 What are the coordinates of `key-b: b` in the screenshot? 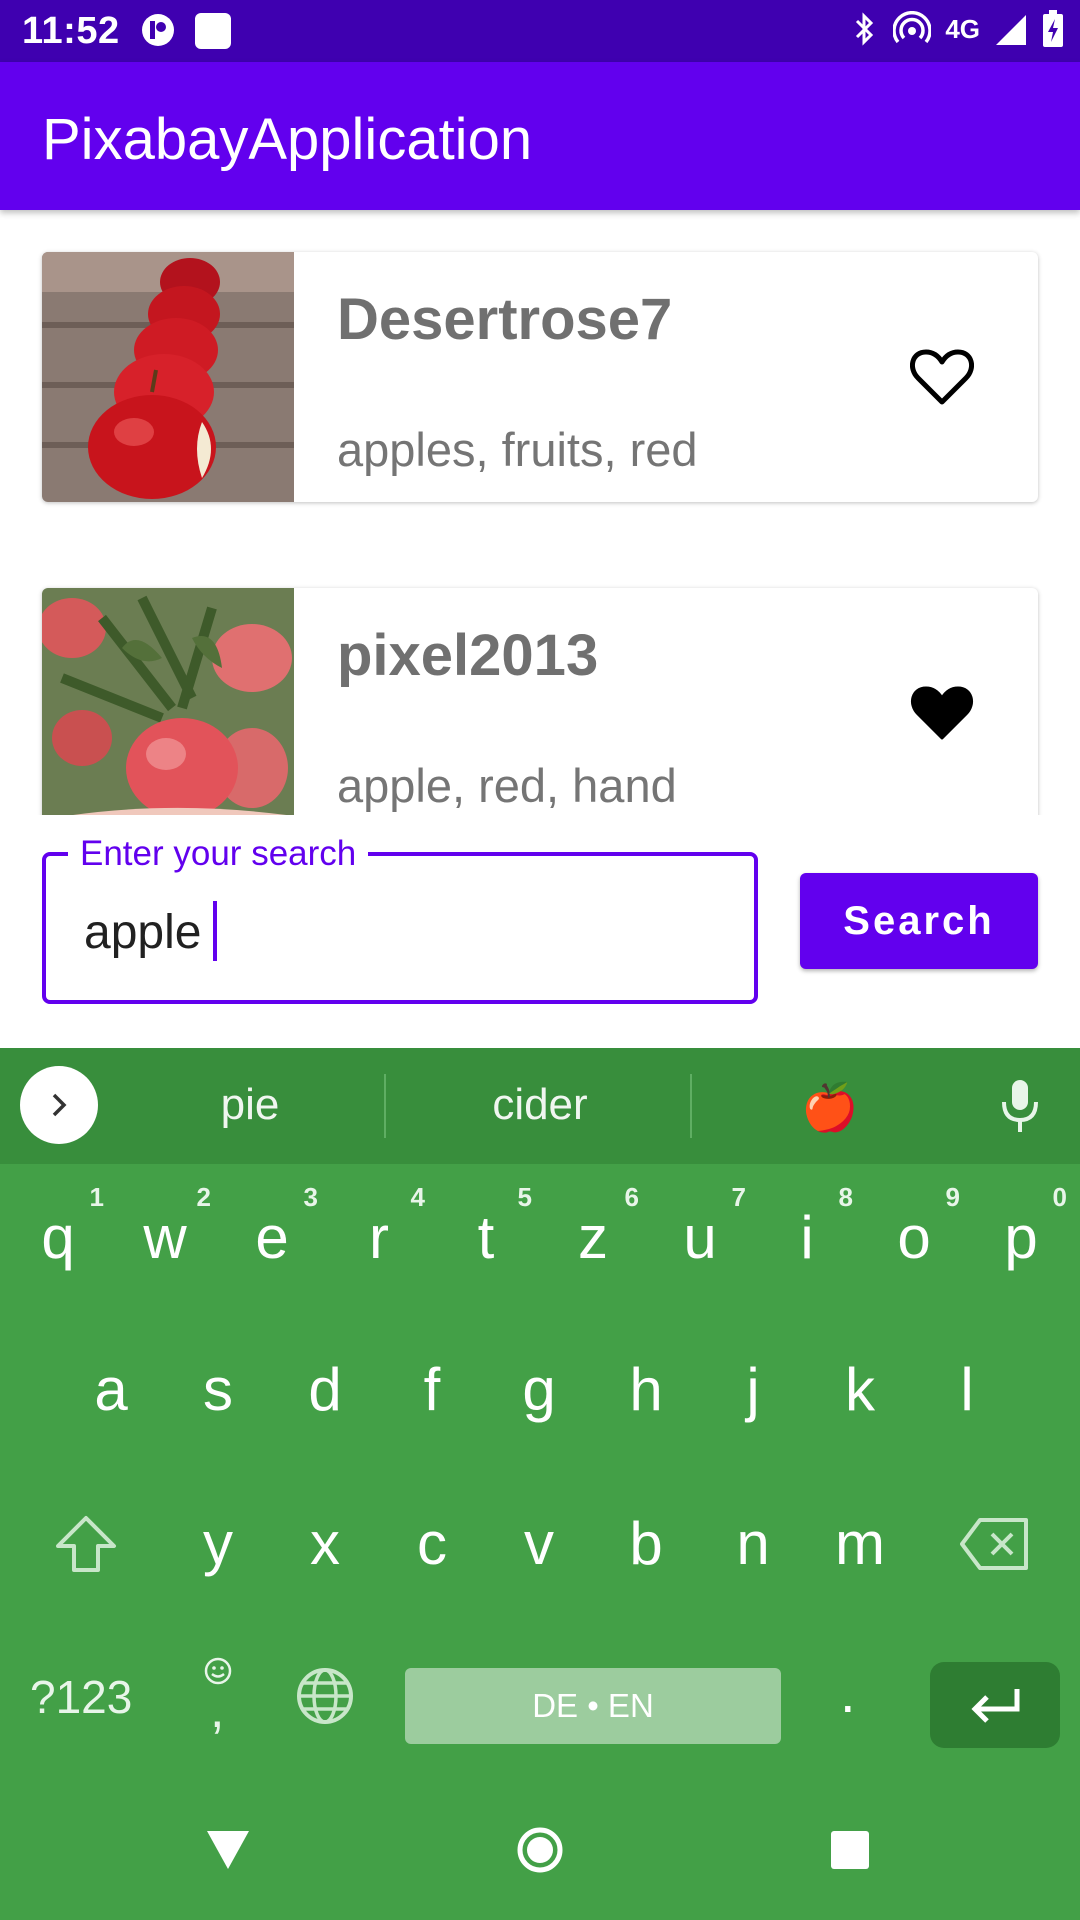 It's located at (646, 1544).